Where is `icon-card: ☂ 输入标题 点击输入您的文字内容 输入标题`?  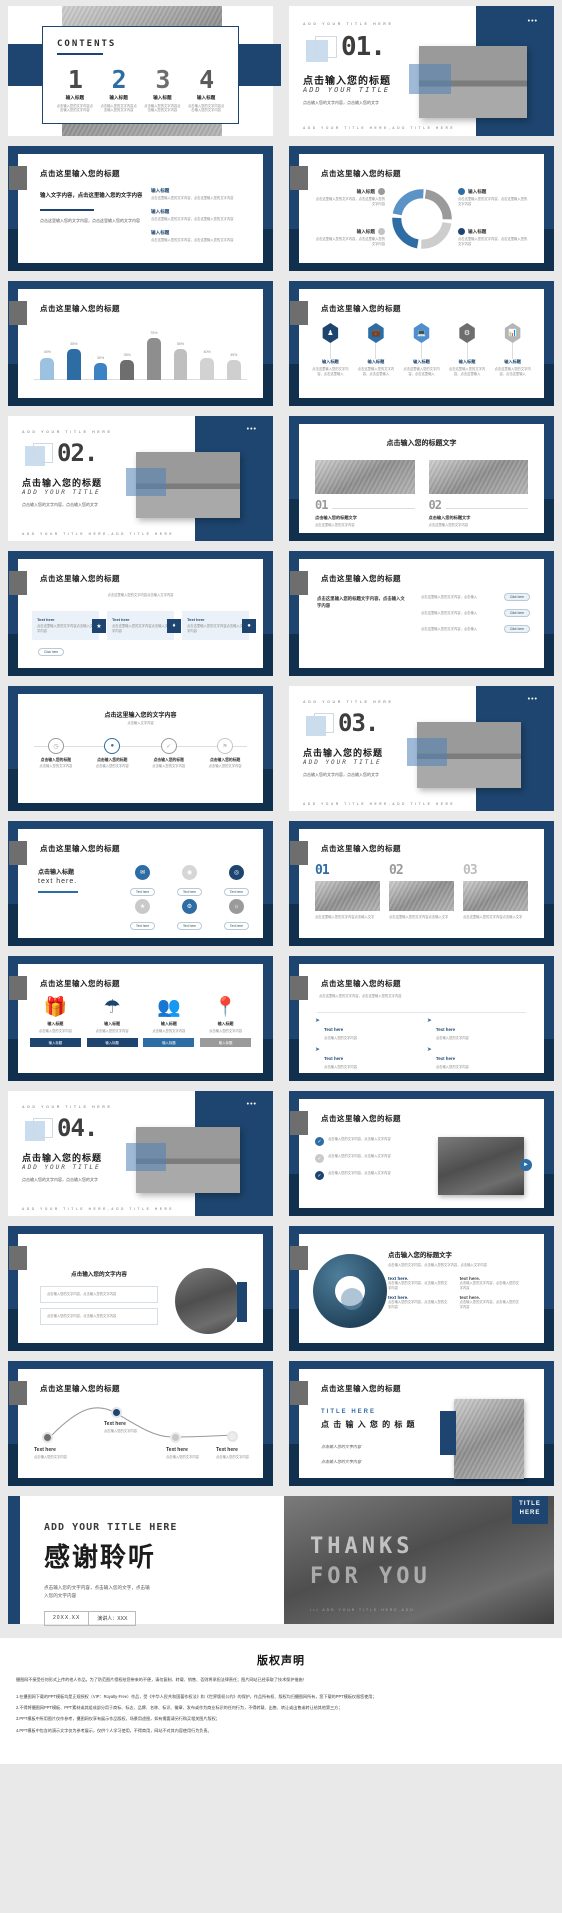 icon-card: ☂ 输入标题 点击输入您的文字内容 输入标题 is located at coordinates (112, 1022).